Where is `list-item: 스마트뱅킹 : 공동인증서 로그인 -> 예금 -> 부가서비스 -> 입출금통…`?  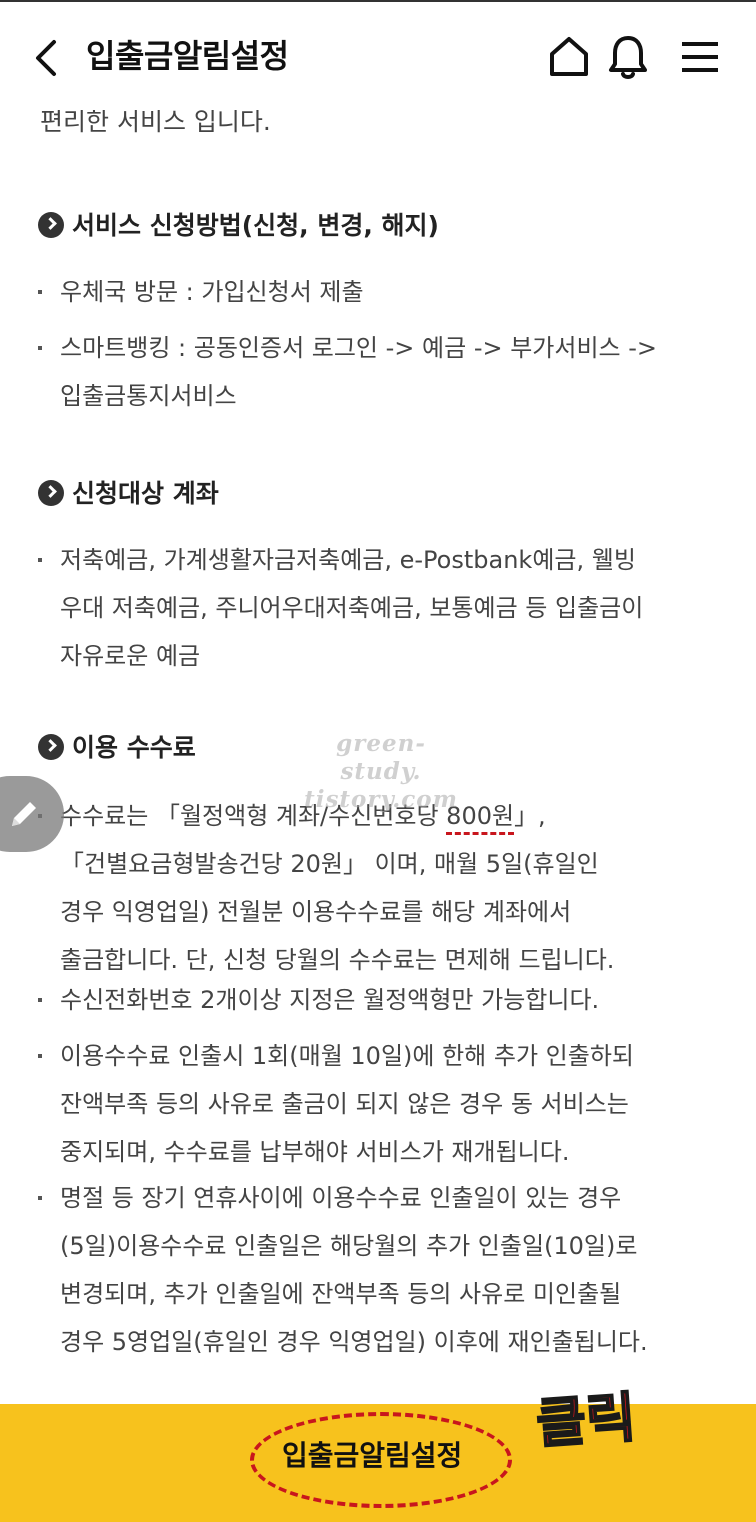 list-item: 스마트뱅킹 : 공동인증서 로그인 -> 예금 -> 부가서비스 -> 입출금통… is located at coordinates (378, 372).